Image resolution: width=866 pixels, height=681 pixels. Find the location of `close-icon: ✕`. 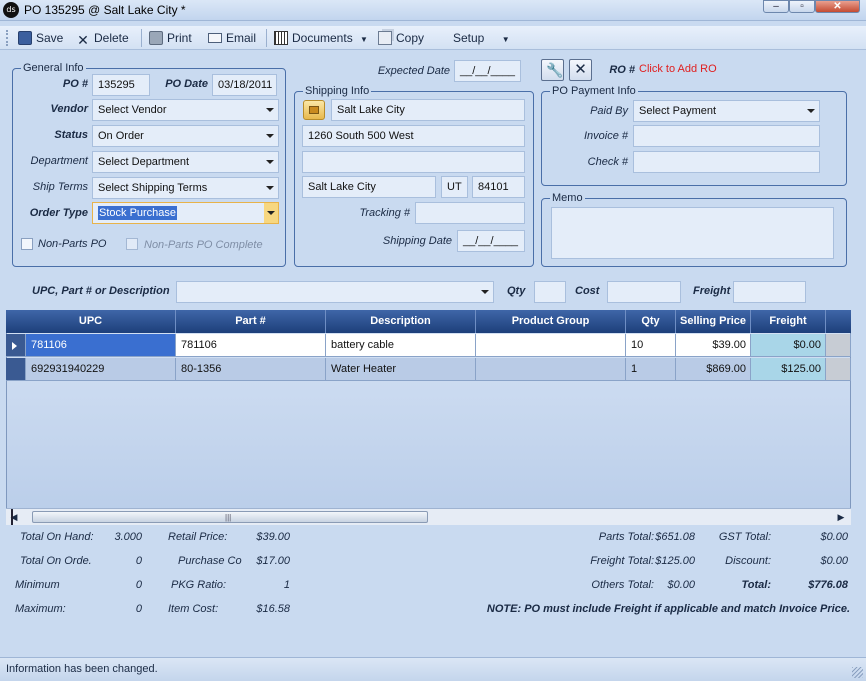

close-icon: ✕ is located at coordinates (580, 69).